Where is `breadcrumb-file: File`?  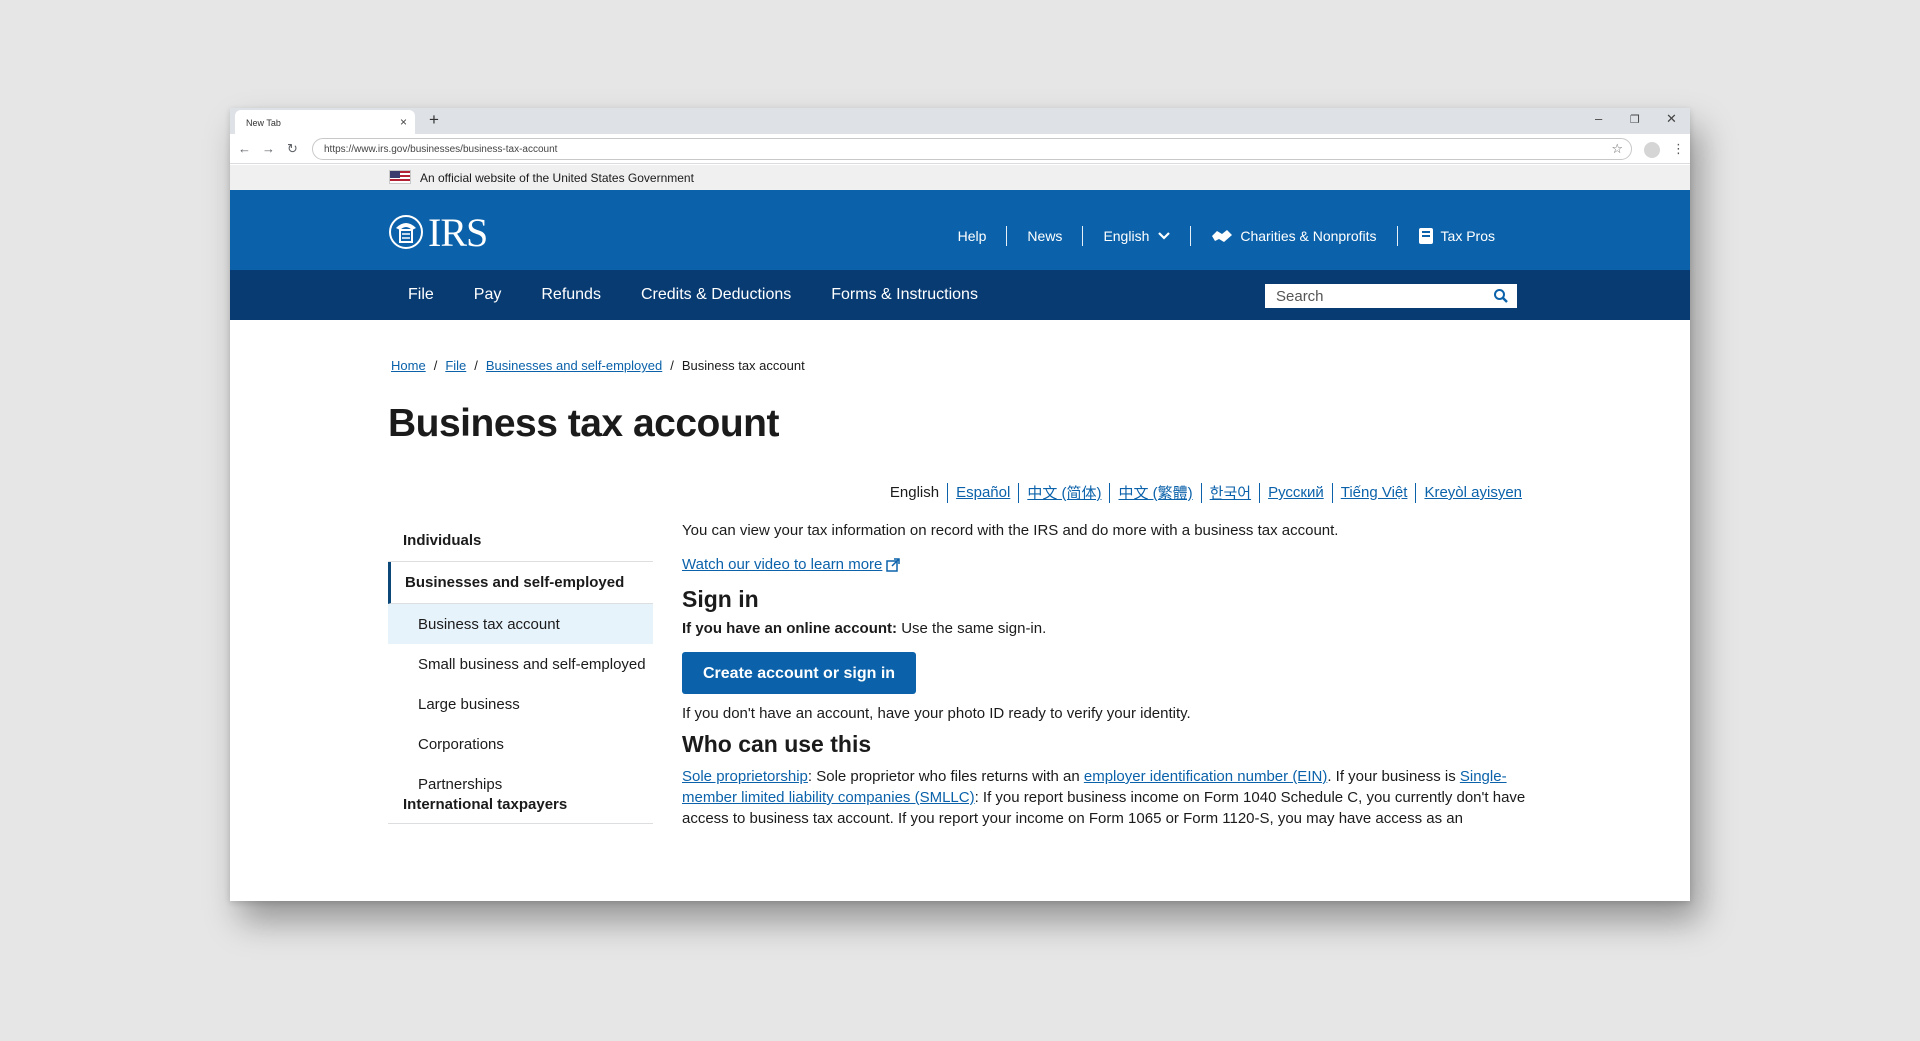
breadcrumb-file: File is located at coordinates (455, 365).